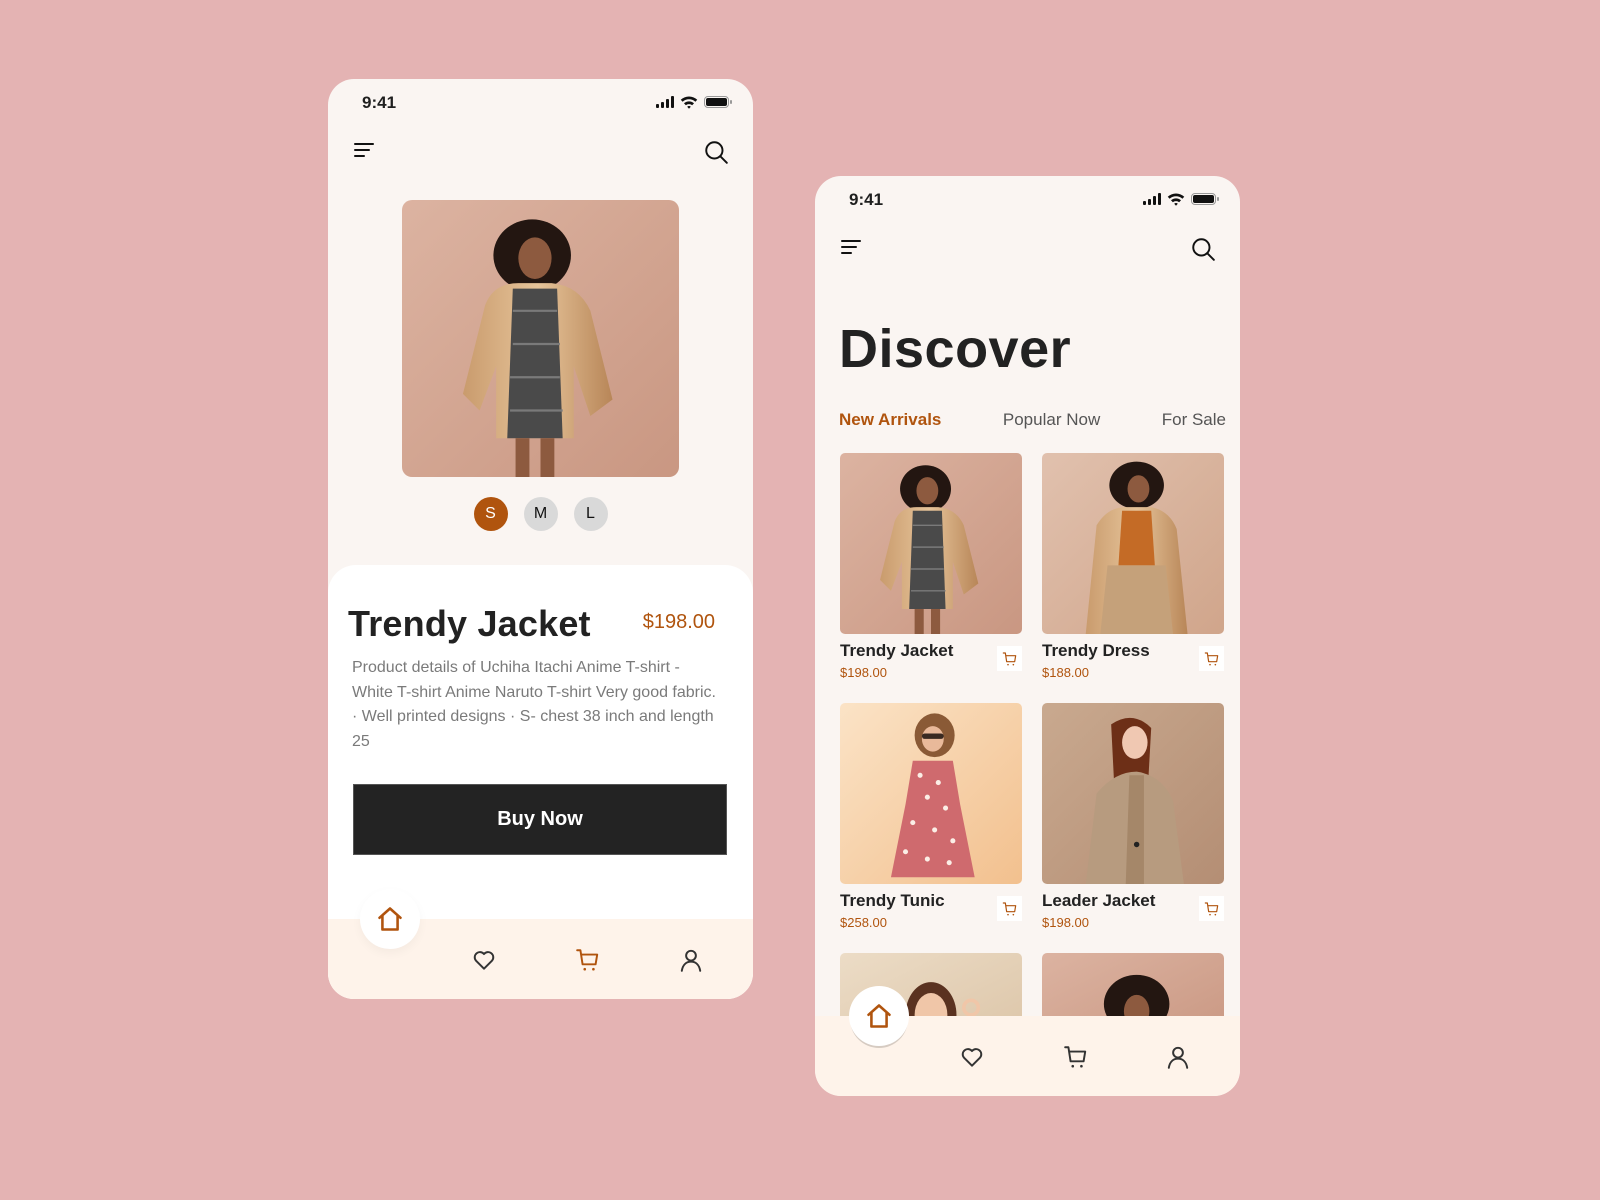 The height and width of the screenshot is (1200, 1600). Describe the element at coordinates (1096, 650) in the screenshot. I see `product-name: Trendy Dress` at that location.